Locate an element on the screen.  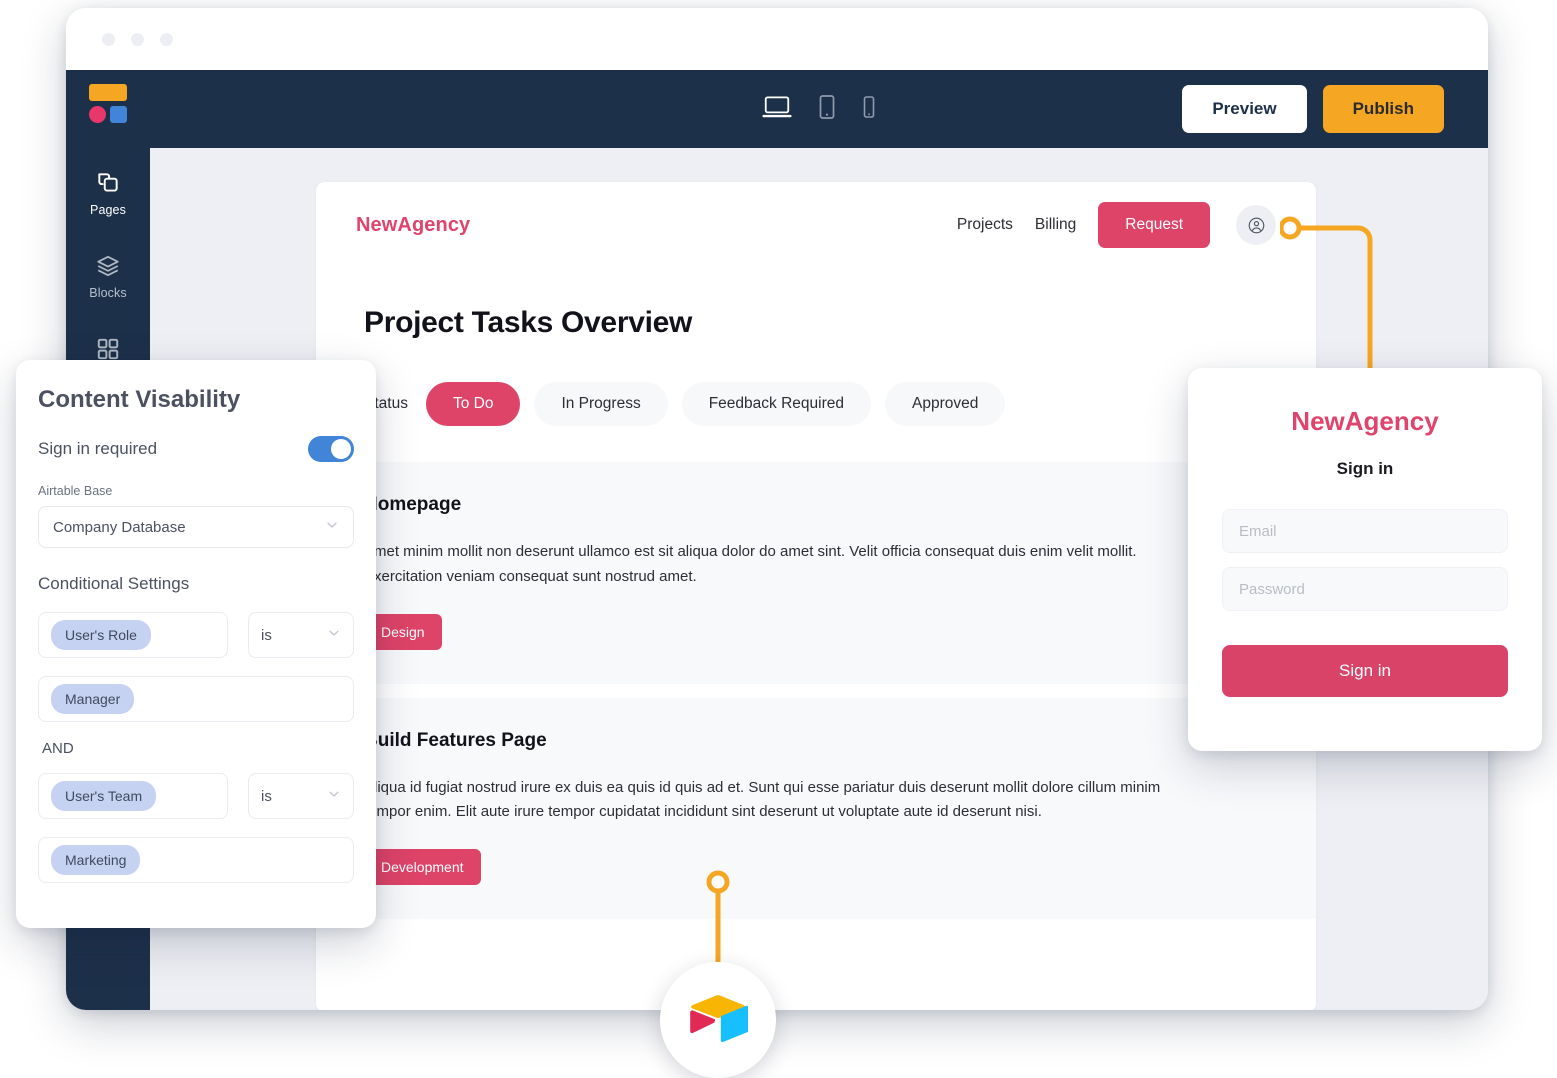
airtable-logo-badge is located at coordinates (718, 1020).